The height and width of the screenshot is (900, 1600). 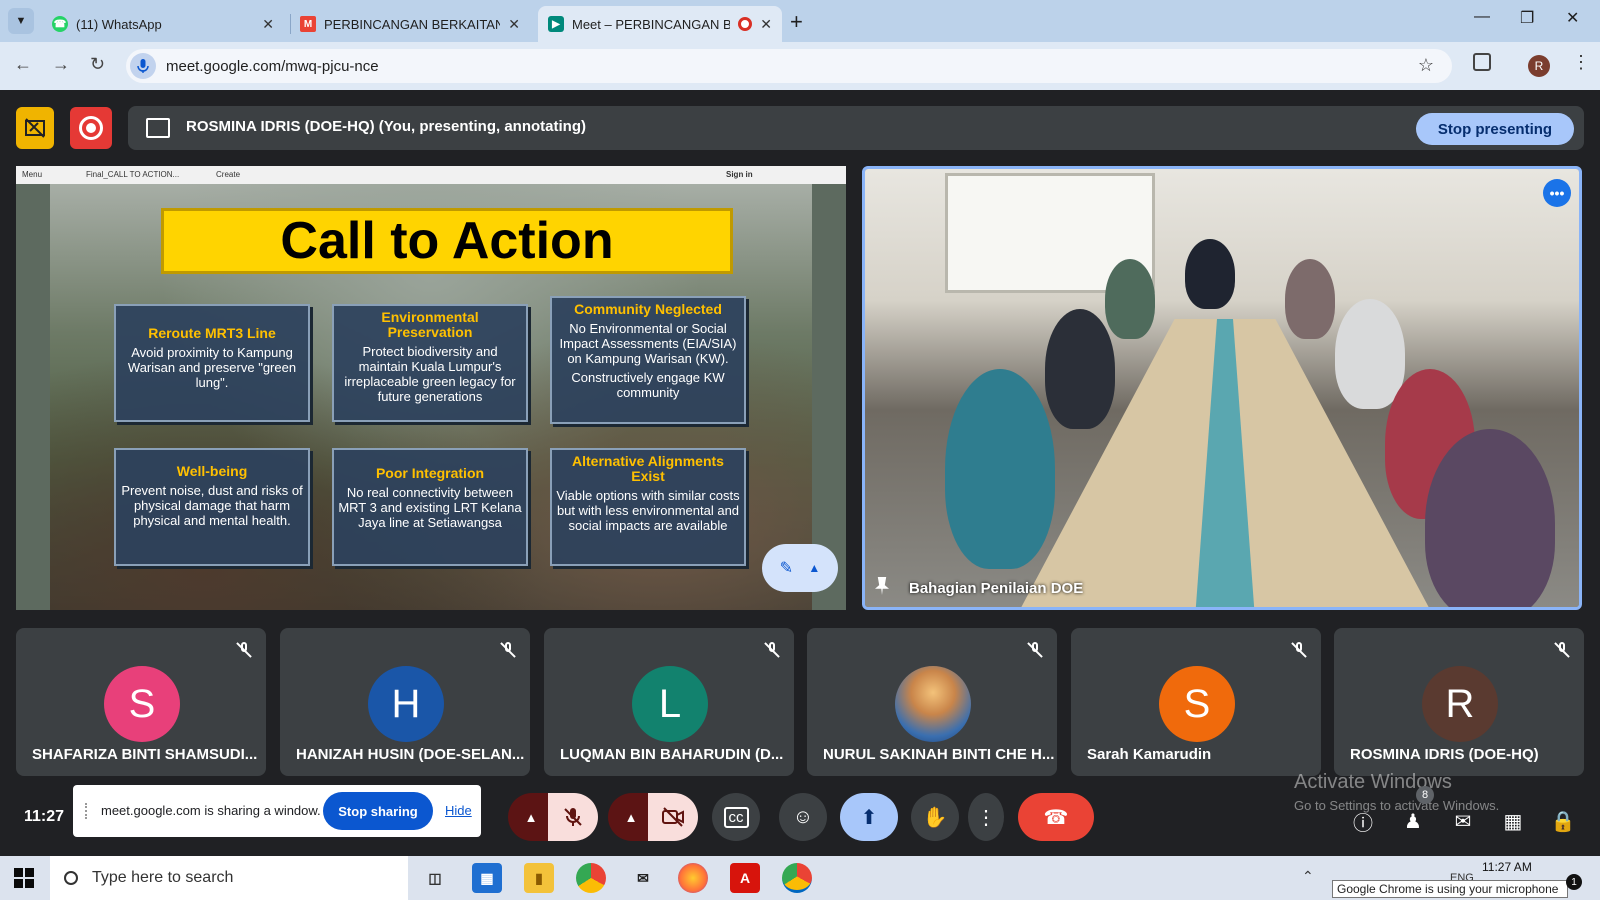 What do you see at coordinates (1363, 821) in the screenshot?
I see `meeting-details-icon: ⓘ` at bounding box center [1363, 821].